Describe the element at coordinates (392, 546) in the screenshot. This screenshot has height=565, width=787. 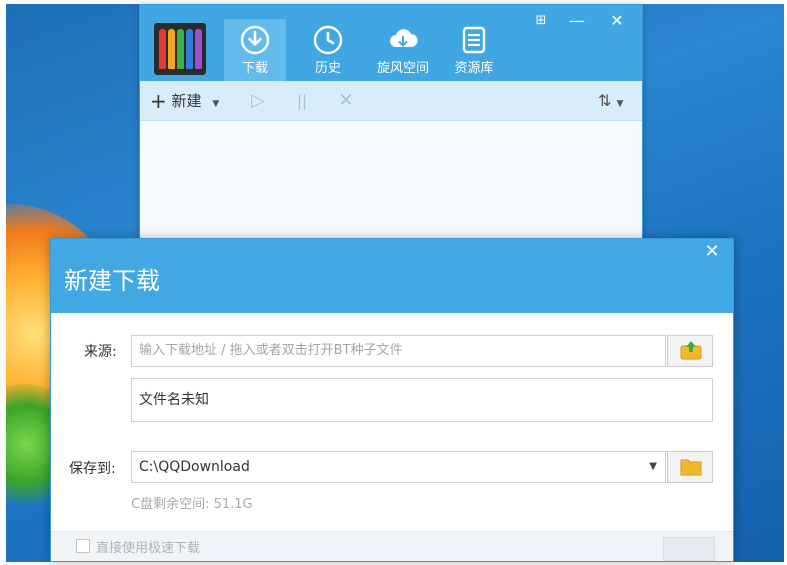
I see `dialog-footer: 直接使用极速下载` at that location.